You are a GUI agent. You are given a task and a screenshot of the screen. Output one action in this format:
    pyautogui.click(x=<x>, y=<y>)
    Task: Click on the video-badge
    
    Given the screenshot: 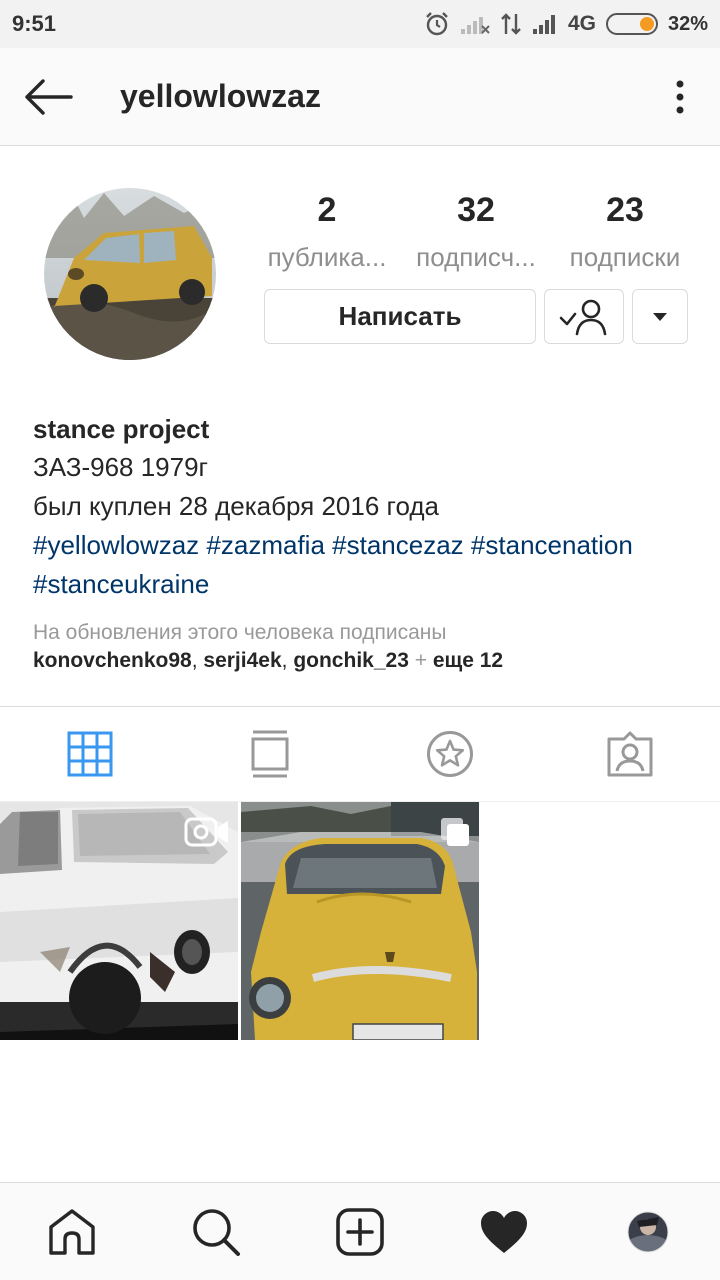 What is the action you would take?
    pyautogui.click(x=207, y=834)
    